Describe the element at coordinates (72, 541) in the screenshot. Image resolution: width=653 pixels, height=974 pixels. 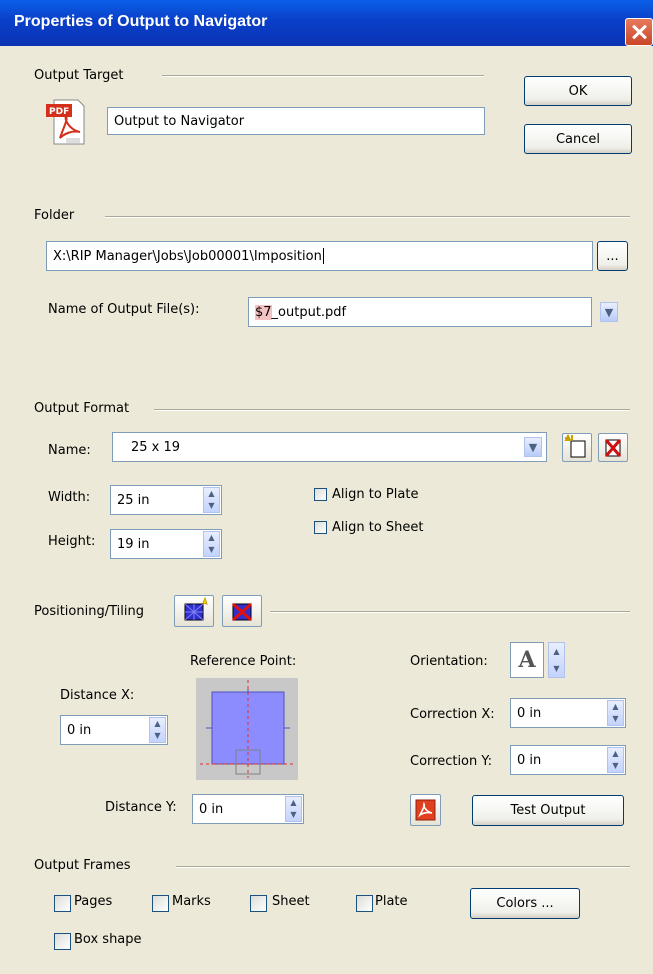
I see `height-label: Height:` at that location.